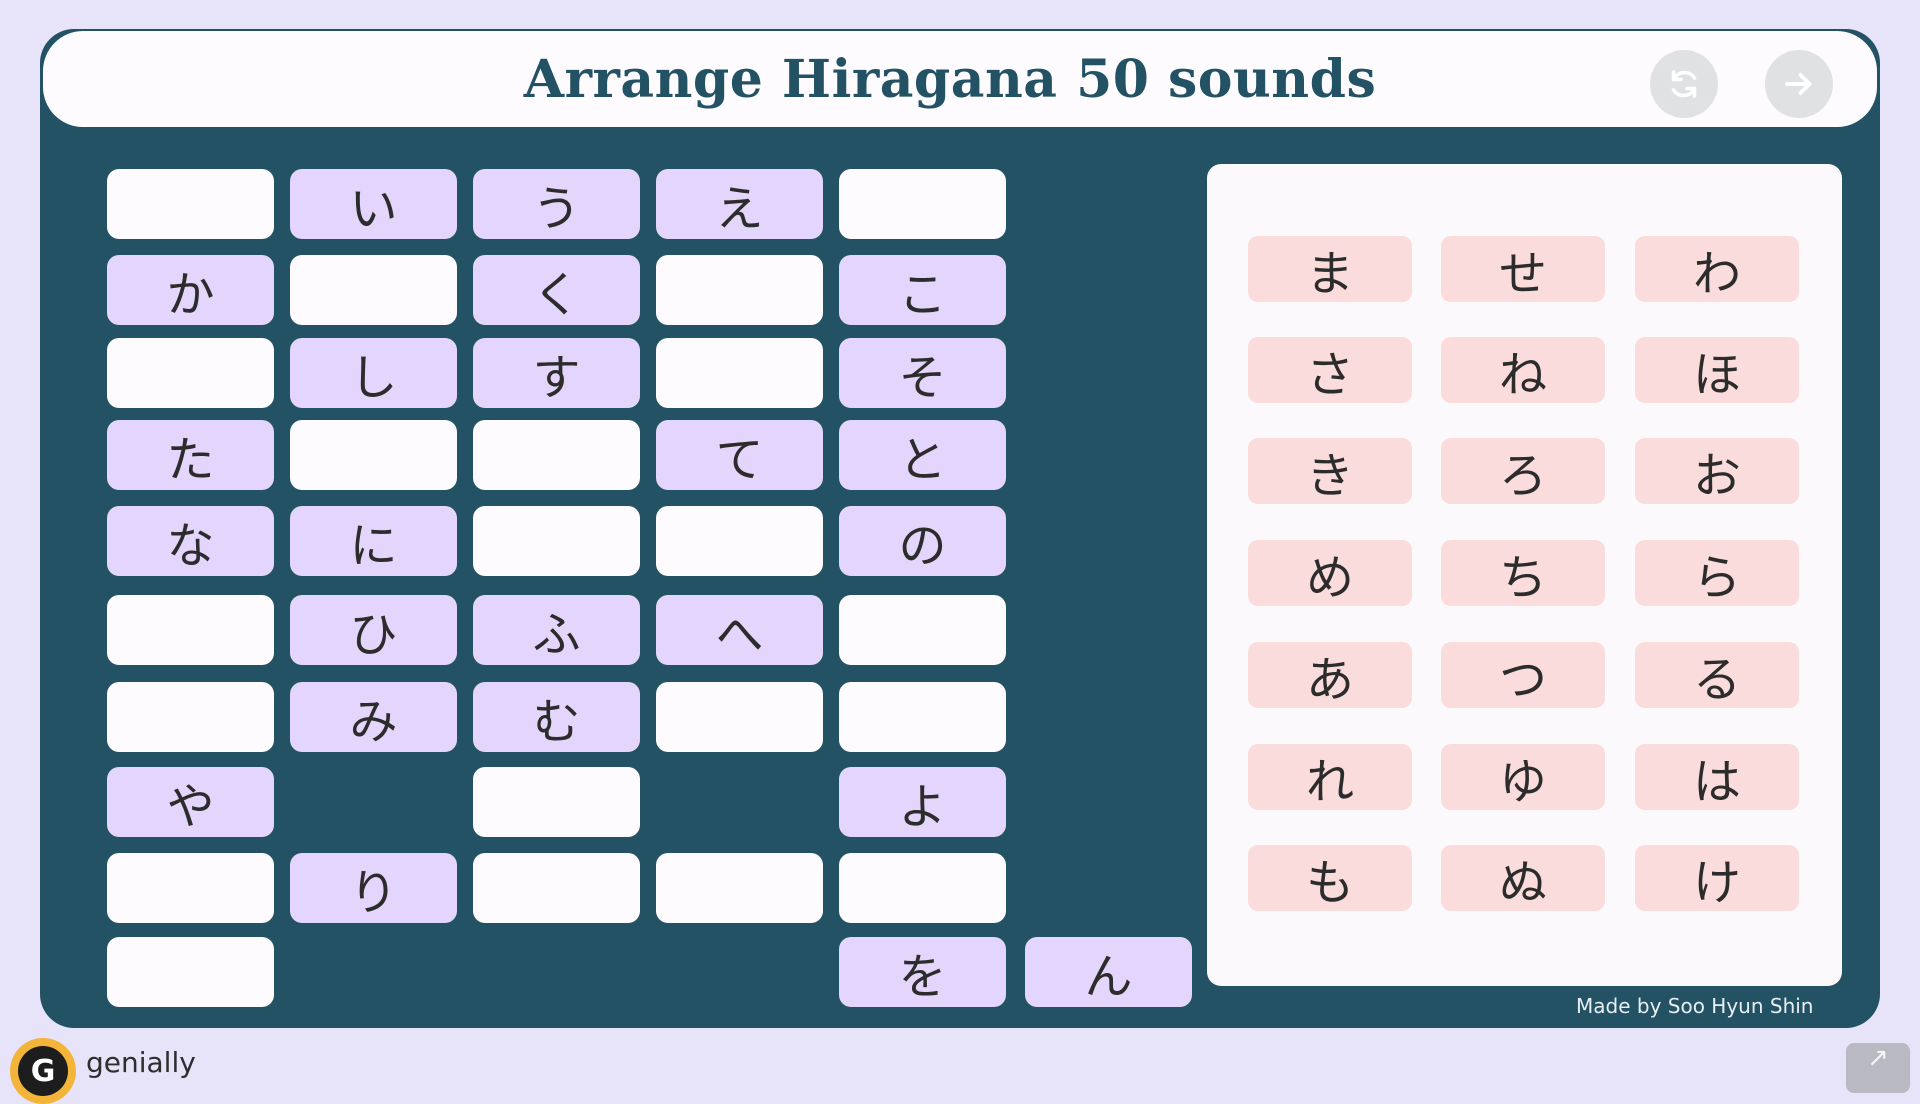 This screenshot has width=1920, height=1104. Describe the element at coordinates (373, 373) in the screenshot. I see `grid-slot-filled: し` at that location.